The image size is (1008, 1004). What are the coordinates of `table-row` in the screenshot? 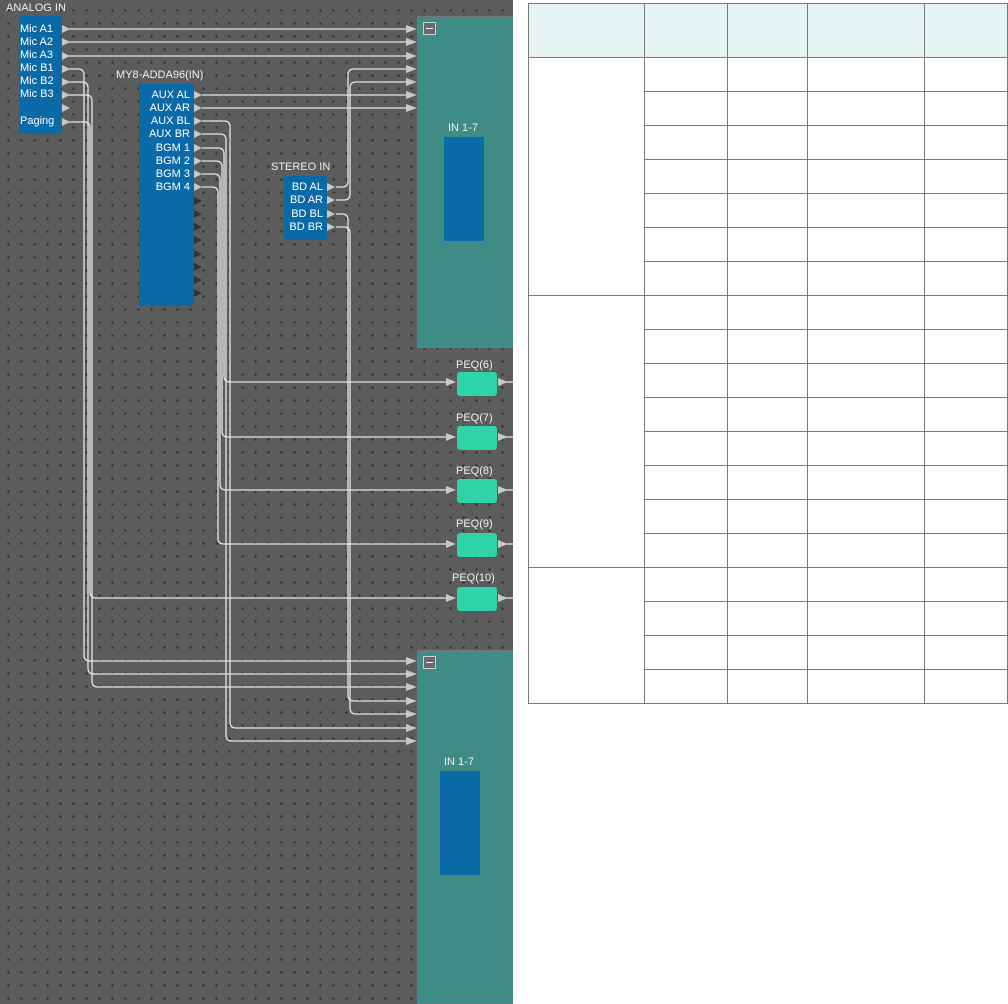 It's located at (768, 635).